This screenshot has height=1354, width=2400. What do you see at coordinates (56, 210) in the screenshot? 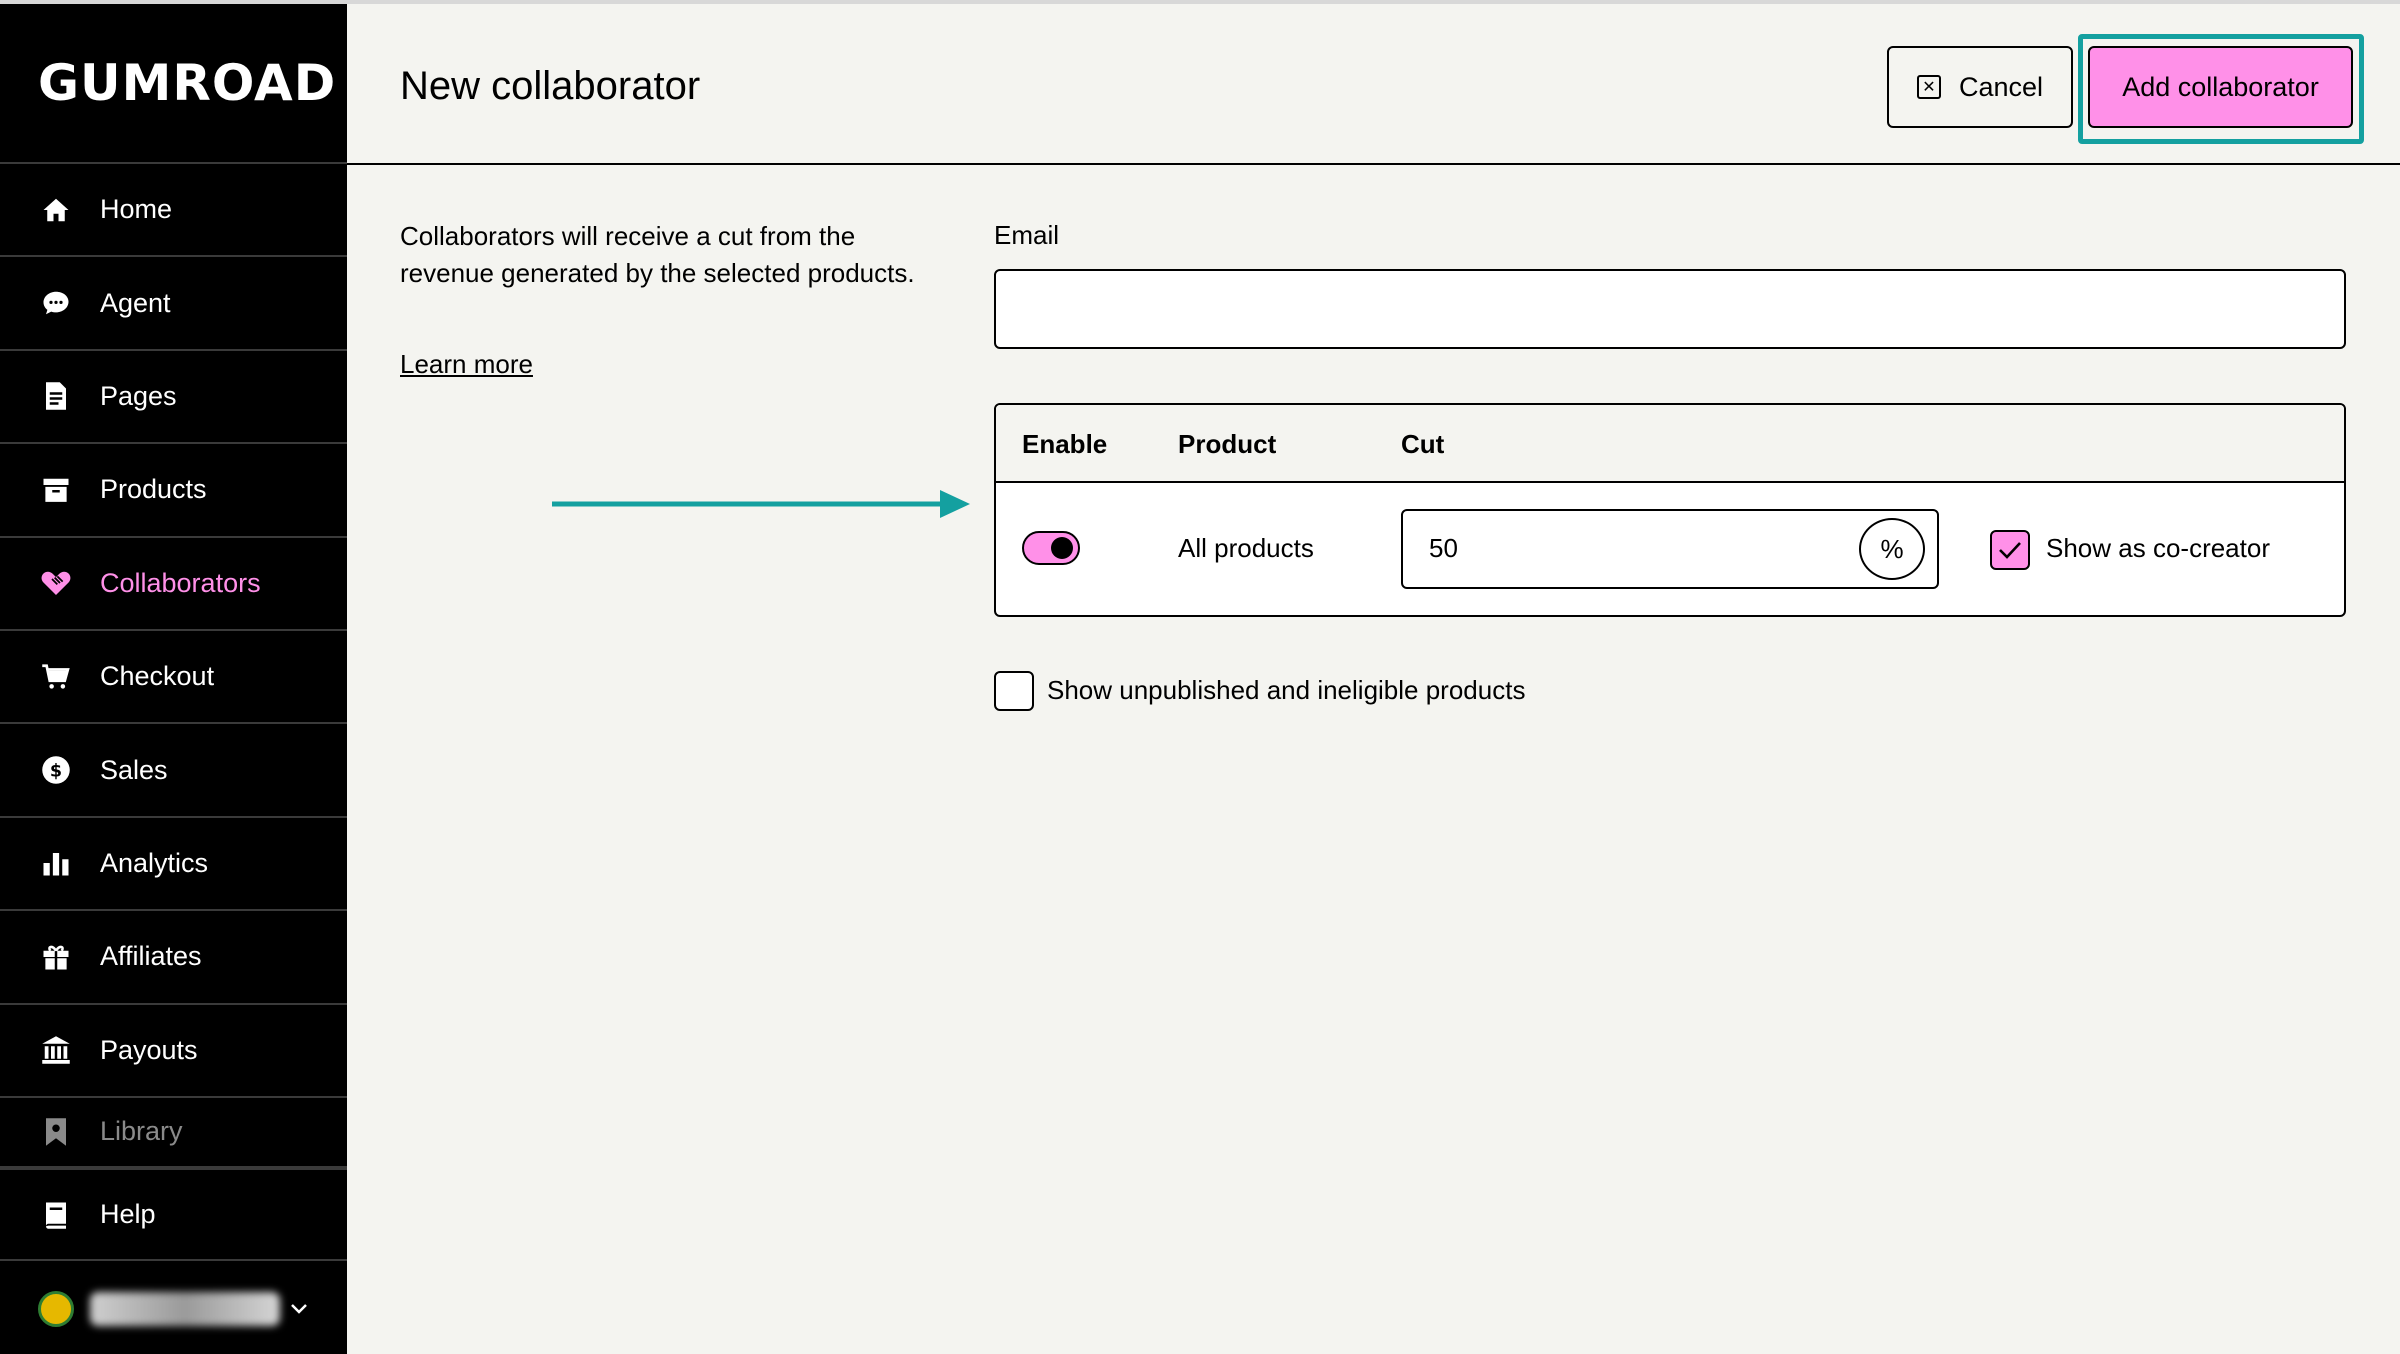
I see `home-icon` at bounding box center [56, 210].